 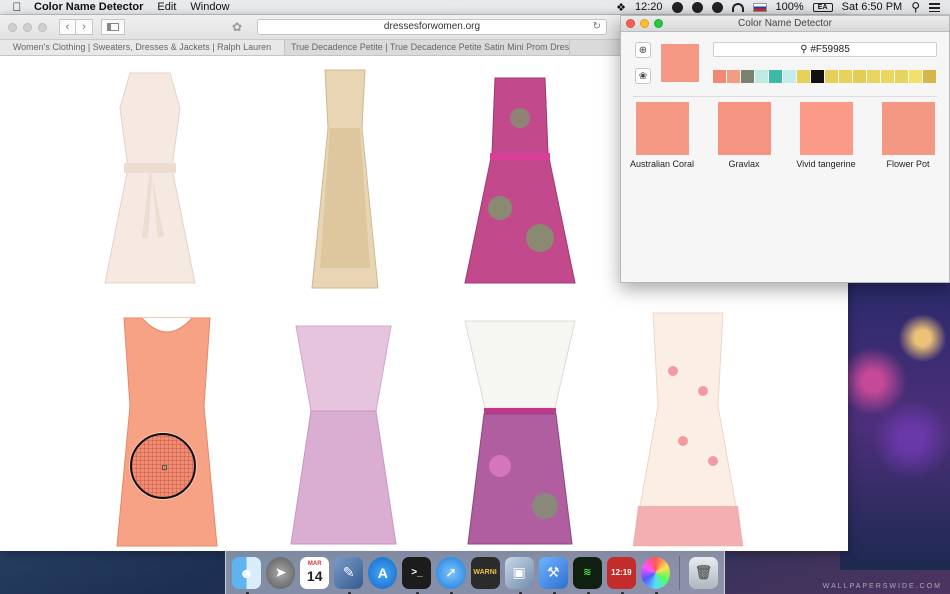 I want to click on wifi-icon, so click(x=737, y=7).